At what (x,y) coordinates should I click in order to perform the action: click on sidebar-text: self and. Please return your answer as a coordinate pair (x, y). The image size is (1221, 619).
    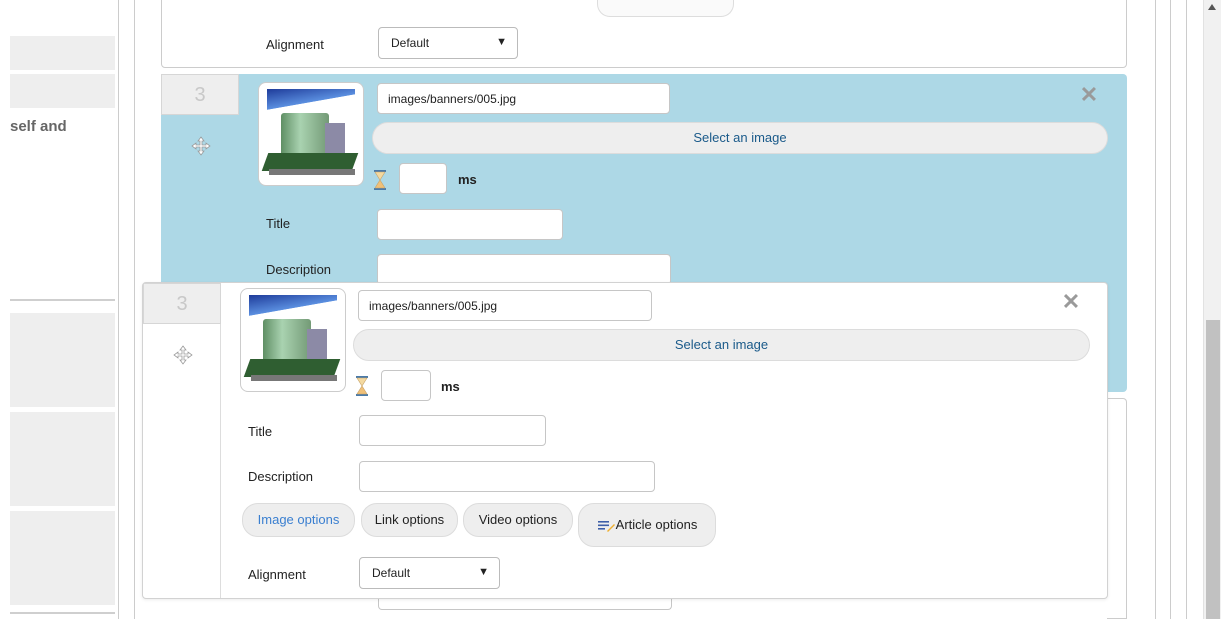
    Looking at the image, I should click on (38, 126).